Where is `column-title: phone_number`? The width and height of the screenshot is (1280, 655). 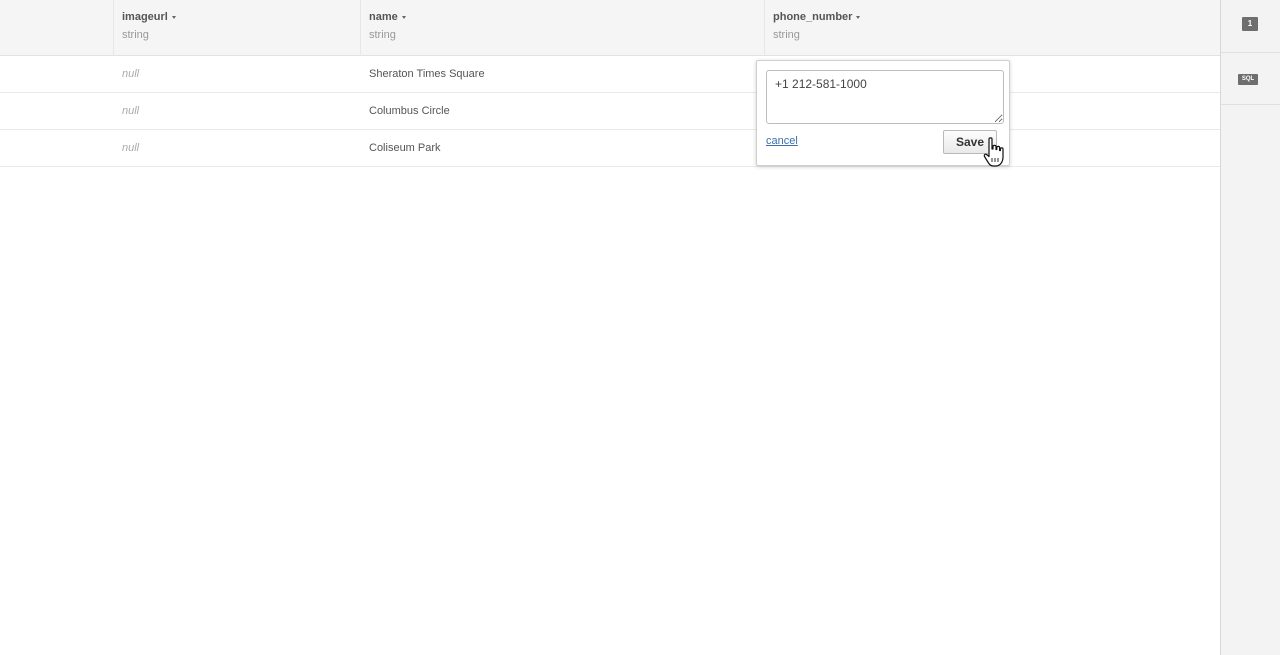 column-title: phone_number is located at coordinates (813, 17).